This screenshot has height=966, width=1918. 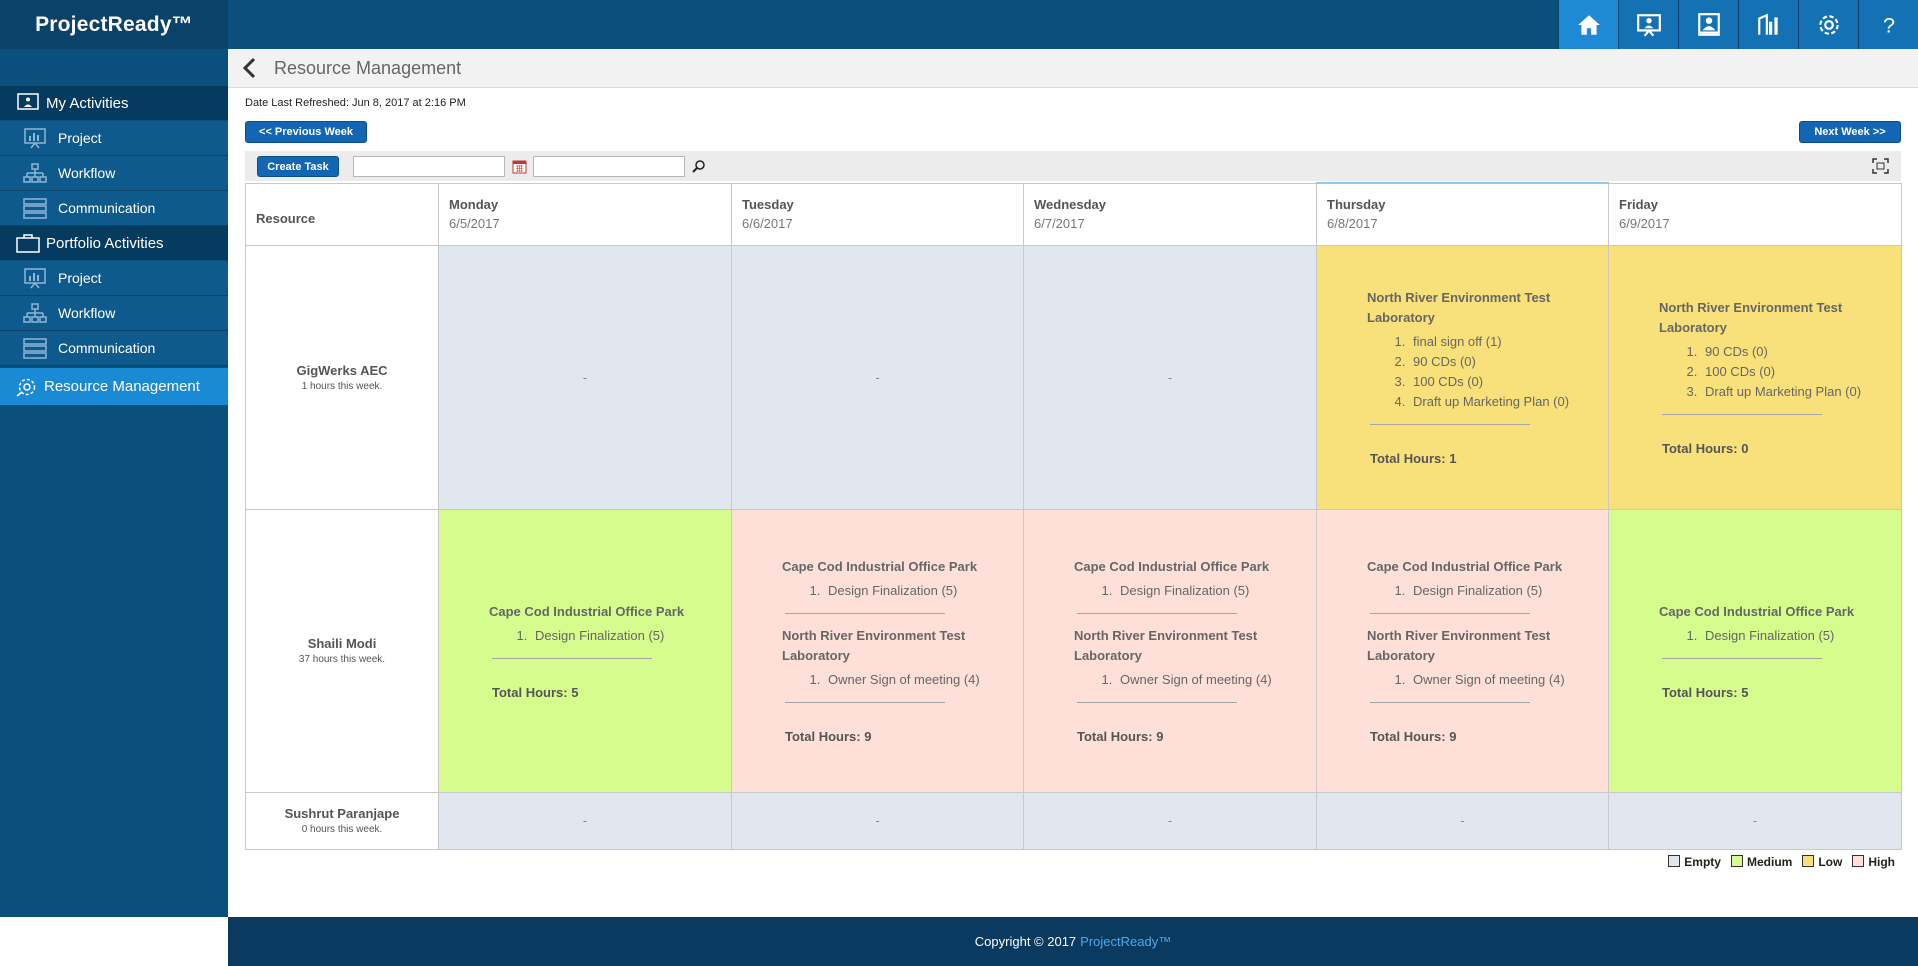 What do you see at coordinates (114, 24) in the screenshot?
I see `brand-logo: ProjectReady™` at bounding box center [114, 24].